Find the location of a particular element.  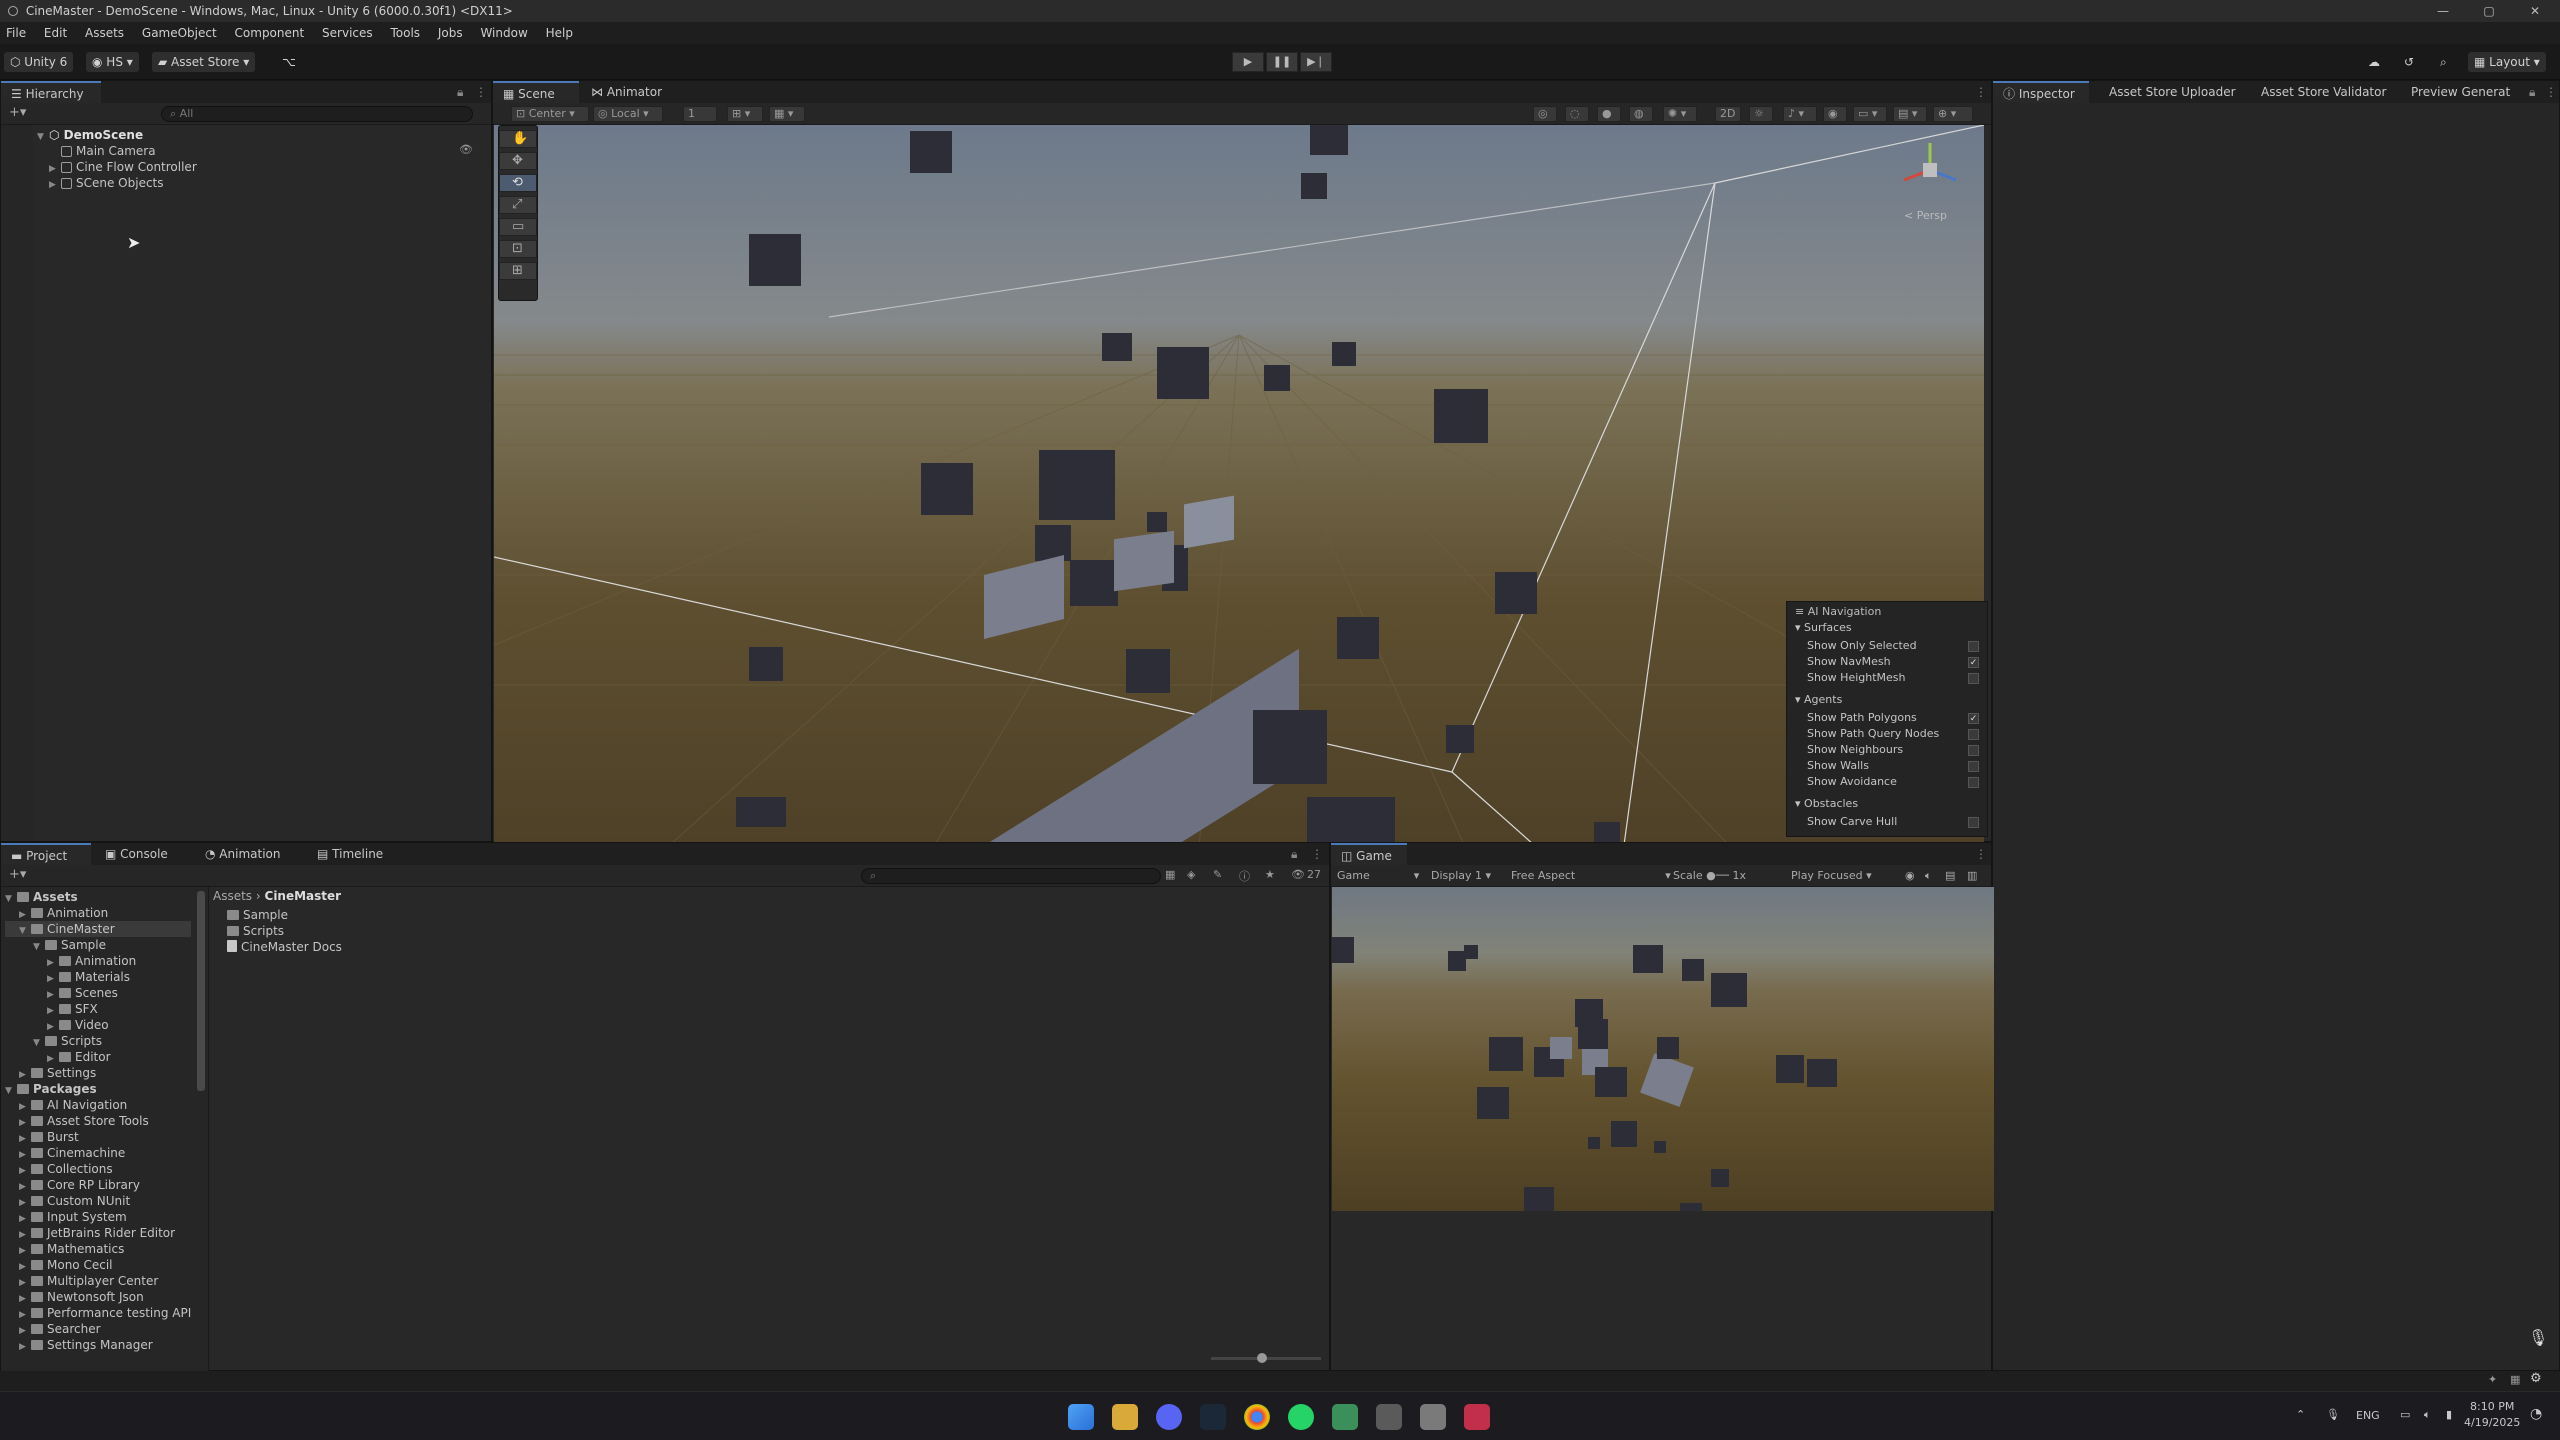

show-navmesh-row: Show NavMesh ✓ is located at coordinates (1887, 662).